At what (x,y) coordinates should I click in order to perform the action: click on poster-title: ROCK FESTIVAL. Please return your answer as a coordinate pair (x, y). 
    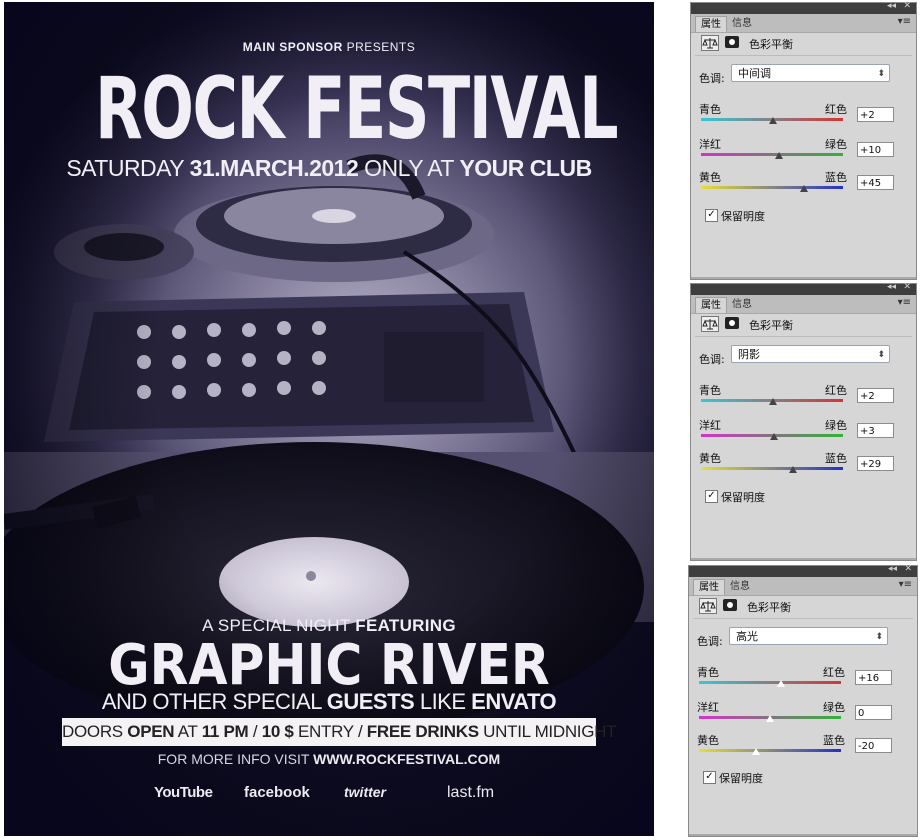
    Looking at the image, I should click on (356, 109).